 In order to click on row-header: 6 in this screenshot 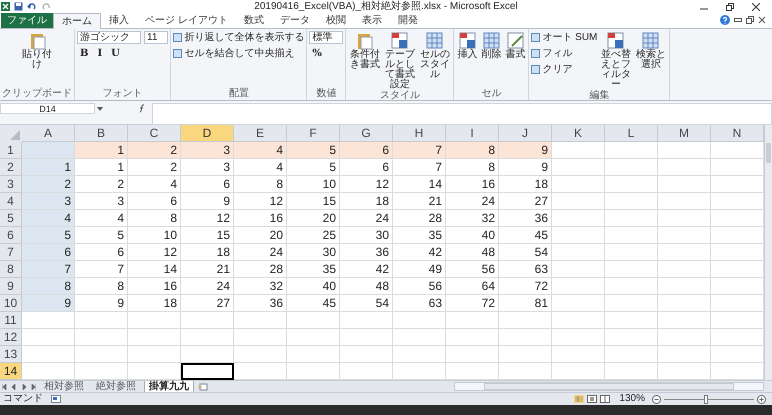, I will do `click(11, 235)`.